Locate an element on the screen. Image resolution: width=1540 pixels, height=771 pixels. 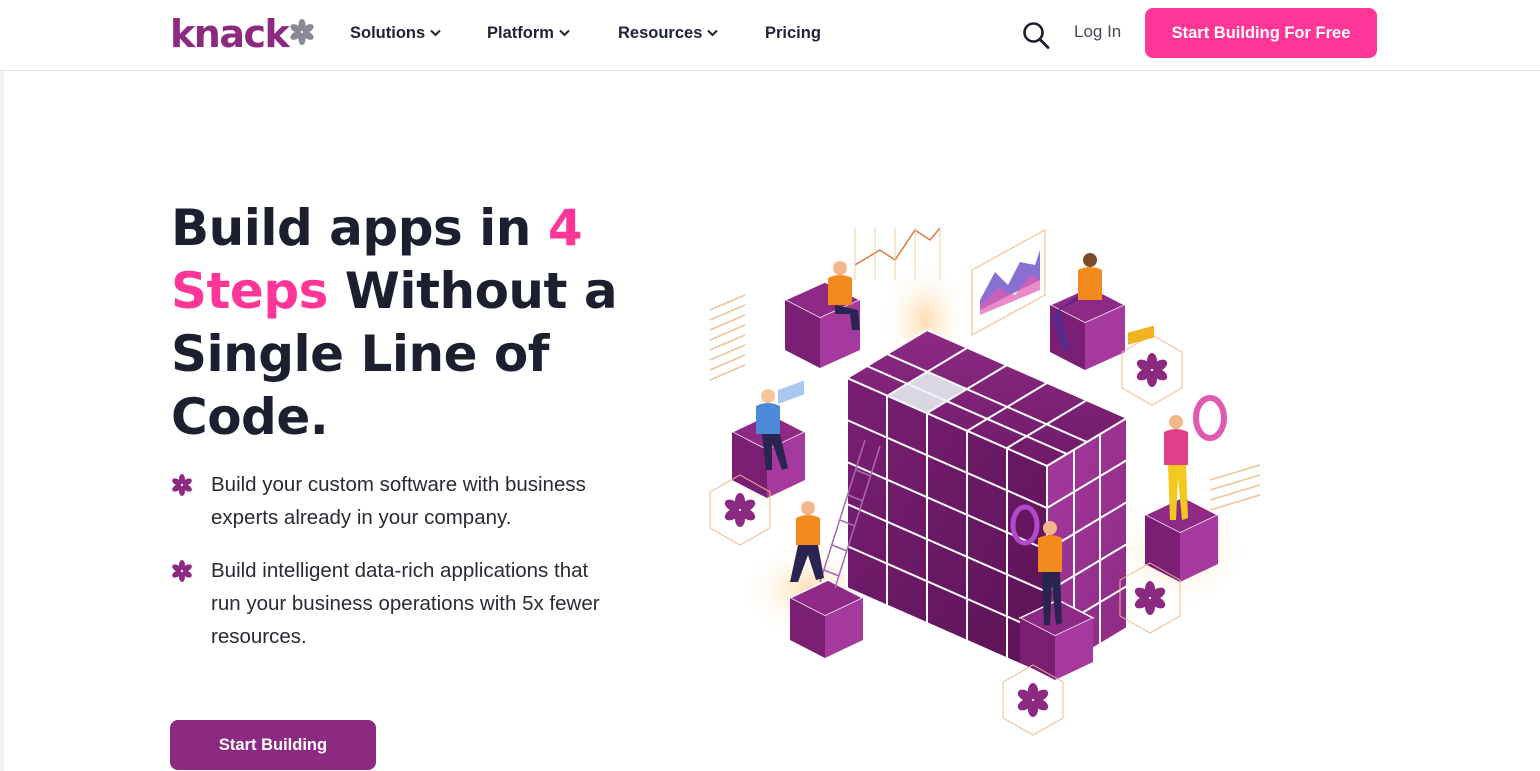
nav-resources-label: Resources is located at coordinates (660, 32).